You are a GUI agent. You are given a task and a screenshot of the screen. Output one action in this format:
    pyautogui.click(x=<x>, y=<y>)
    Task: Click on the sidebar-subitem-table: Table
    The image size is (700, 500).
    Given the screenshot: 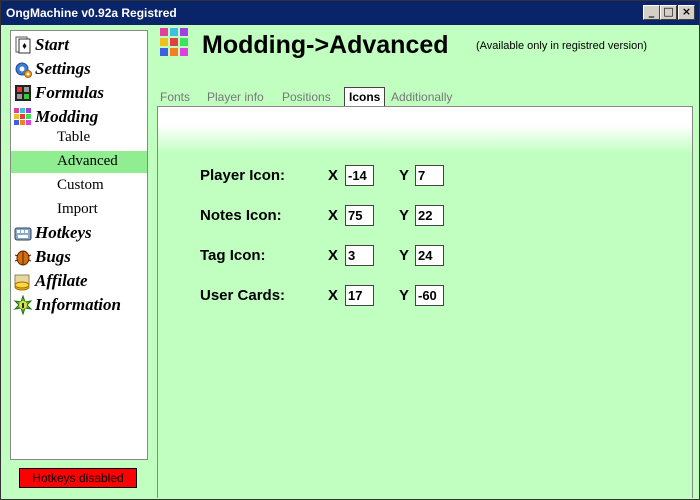 What is the action you would take?
    pyautogui.click(x=79, y=138)
    